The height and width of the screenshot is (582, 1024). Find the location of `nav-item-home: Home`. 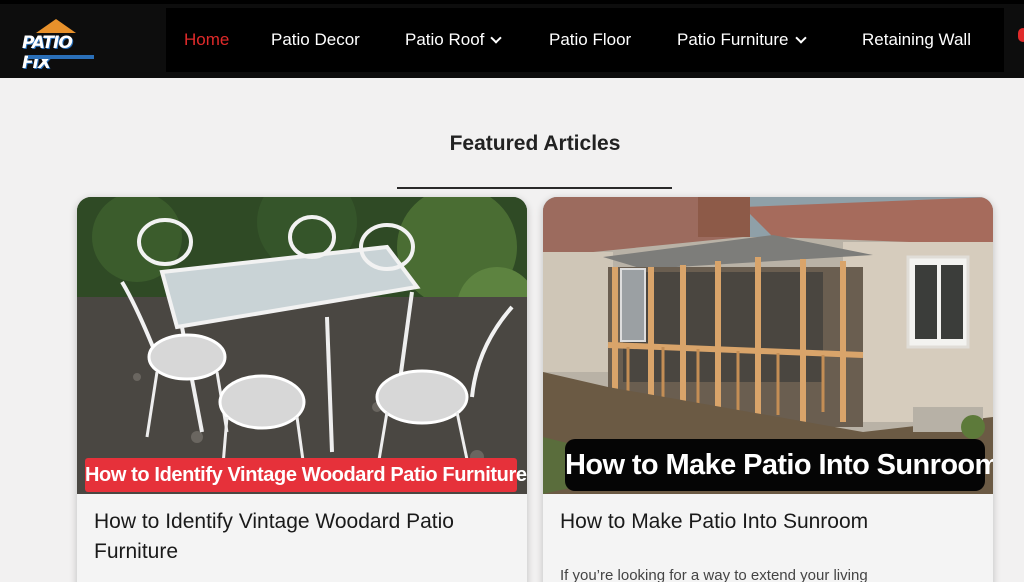

nav-item-home: Home is located at coordinates (206, 40).